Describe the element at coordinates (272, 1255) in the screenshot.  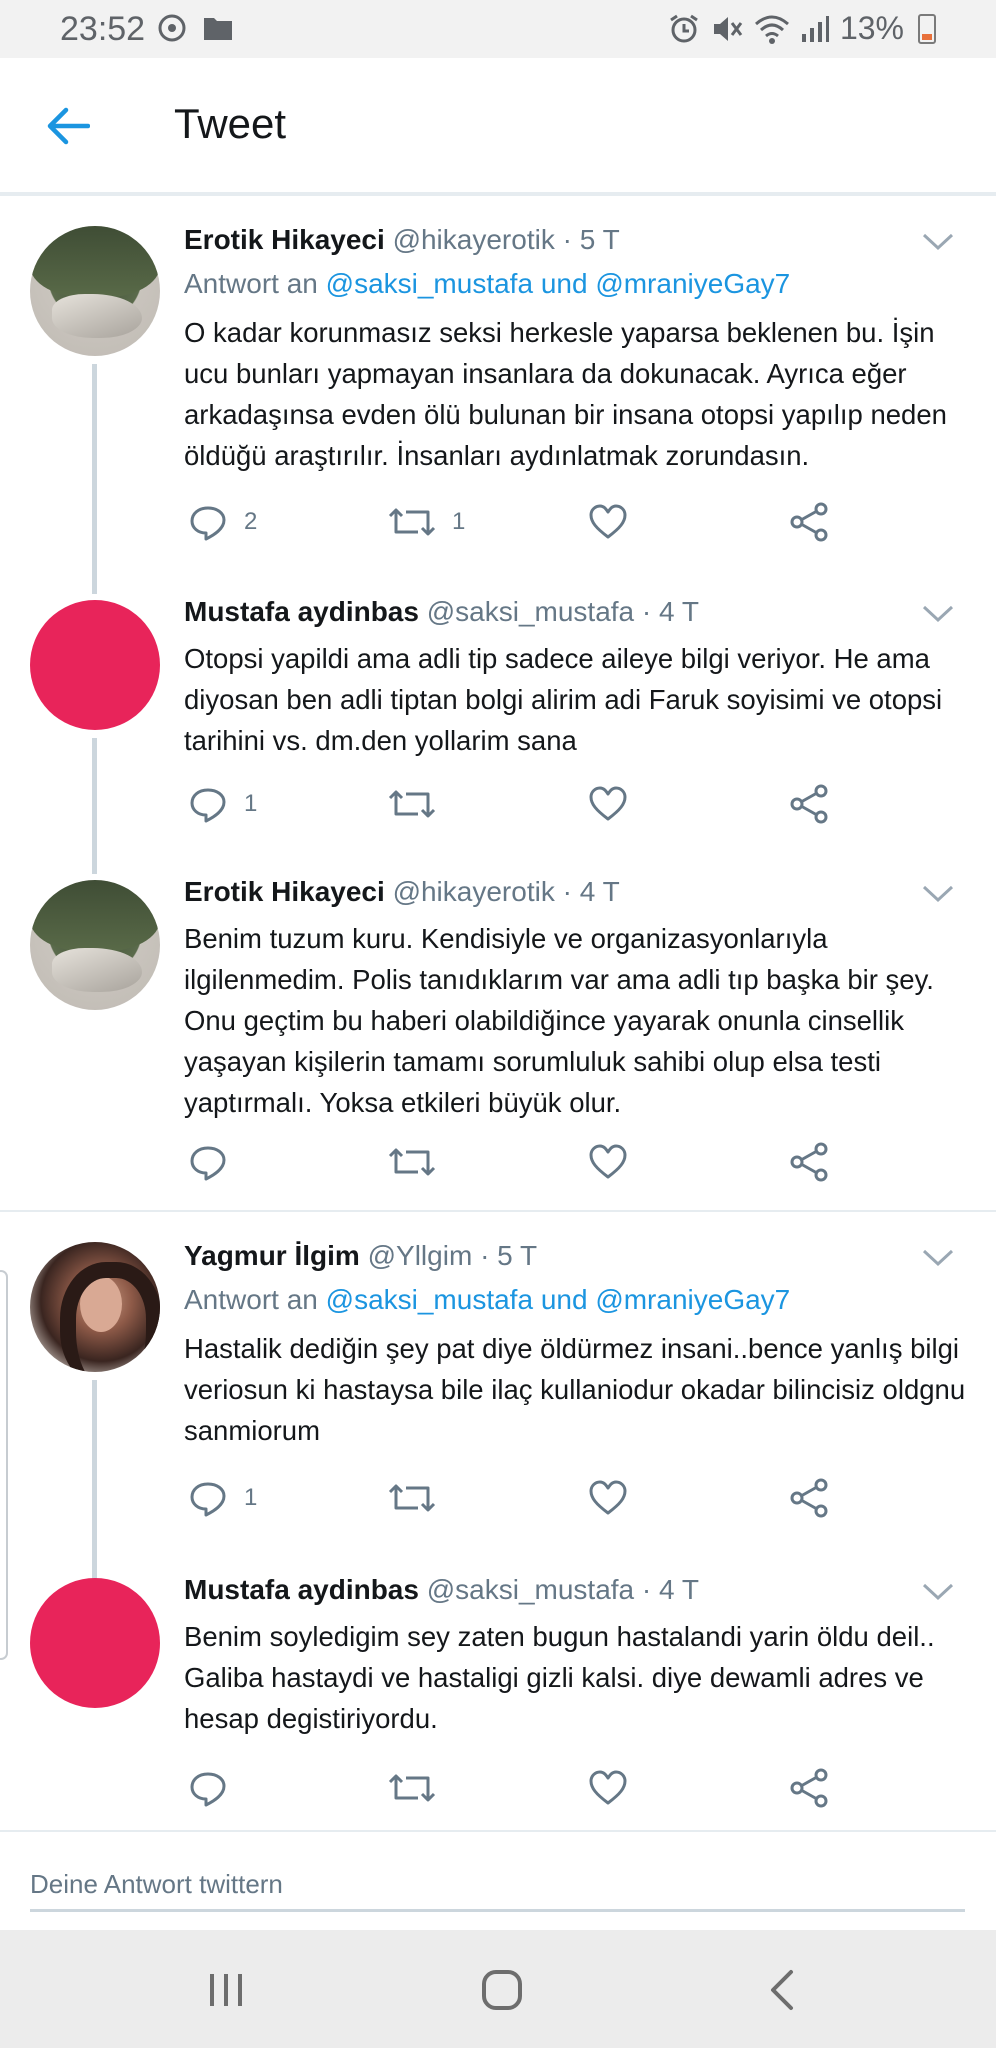
I see `author-name: Yagmur İlgim` at that location.